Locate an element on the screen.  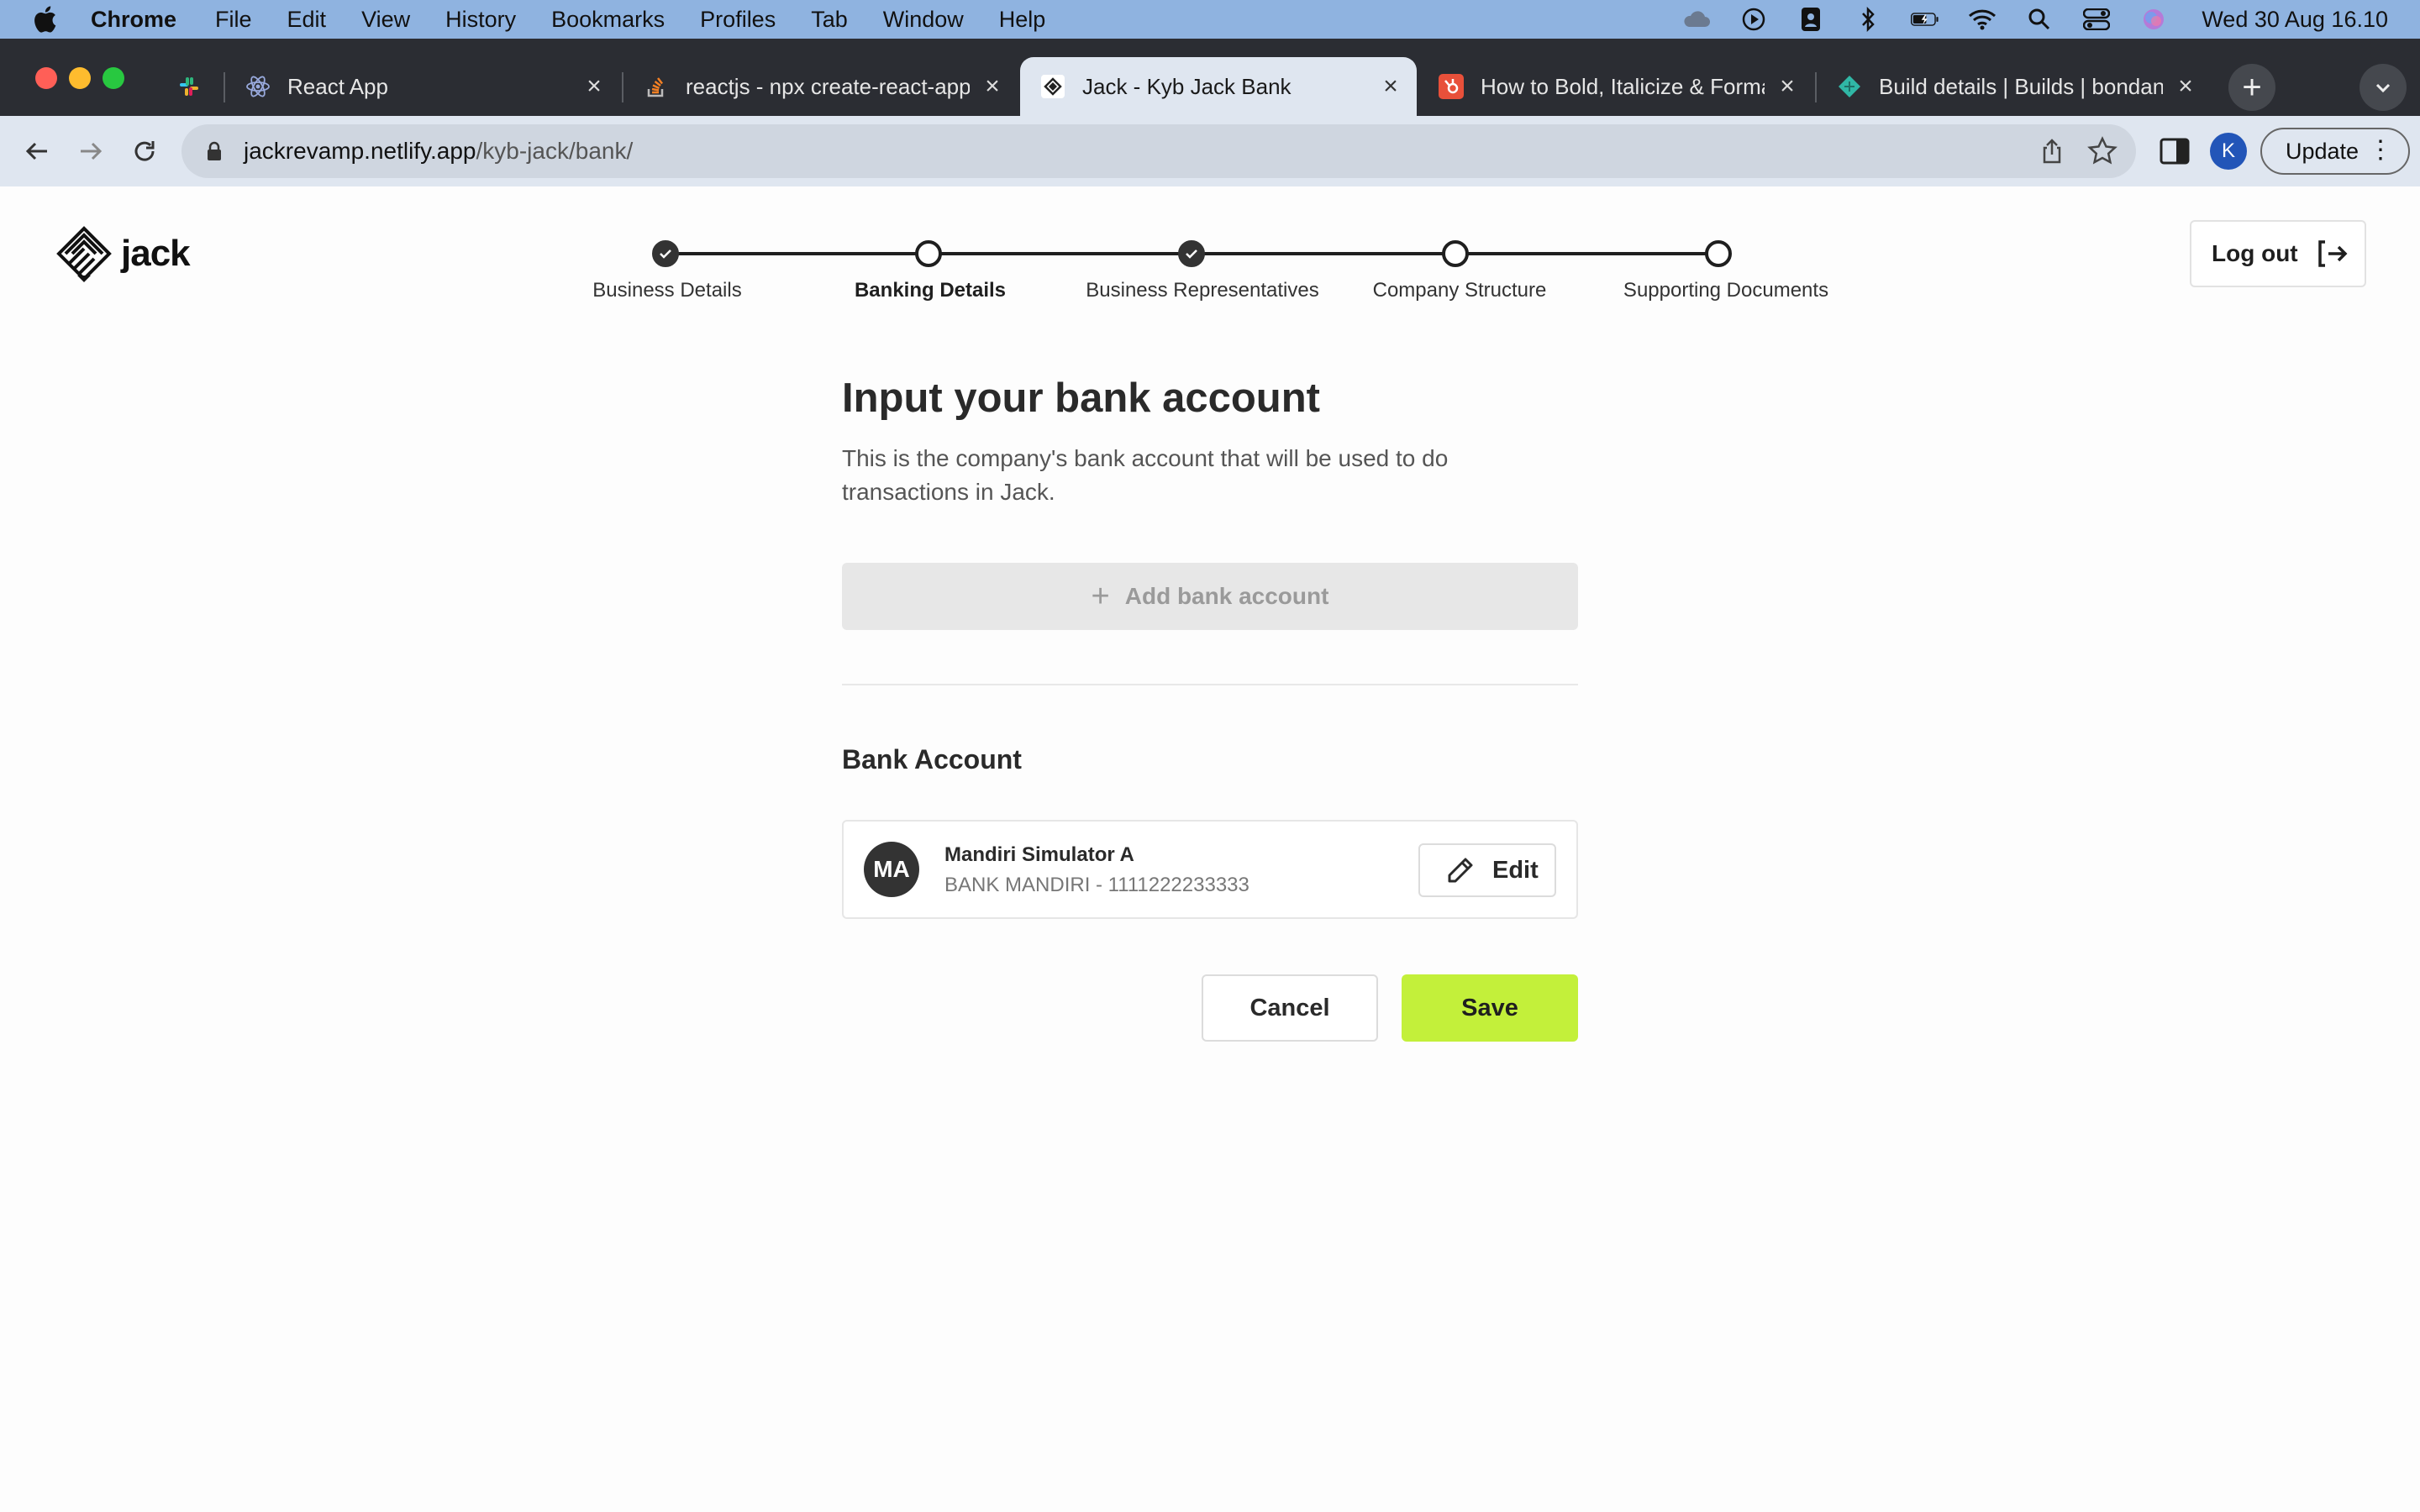
add-bank-account-label: Add bank account is located at coordinates (1226, 596).